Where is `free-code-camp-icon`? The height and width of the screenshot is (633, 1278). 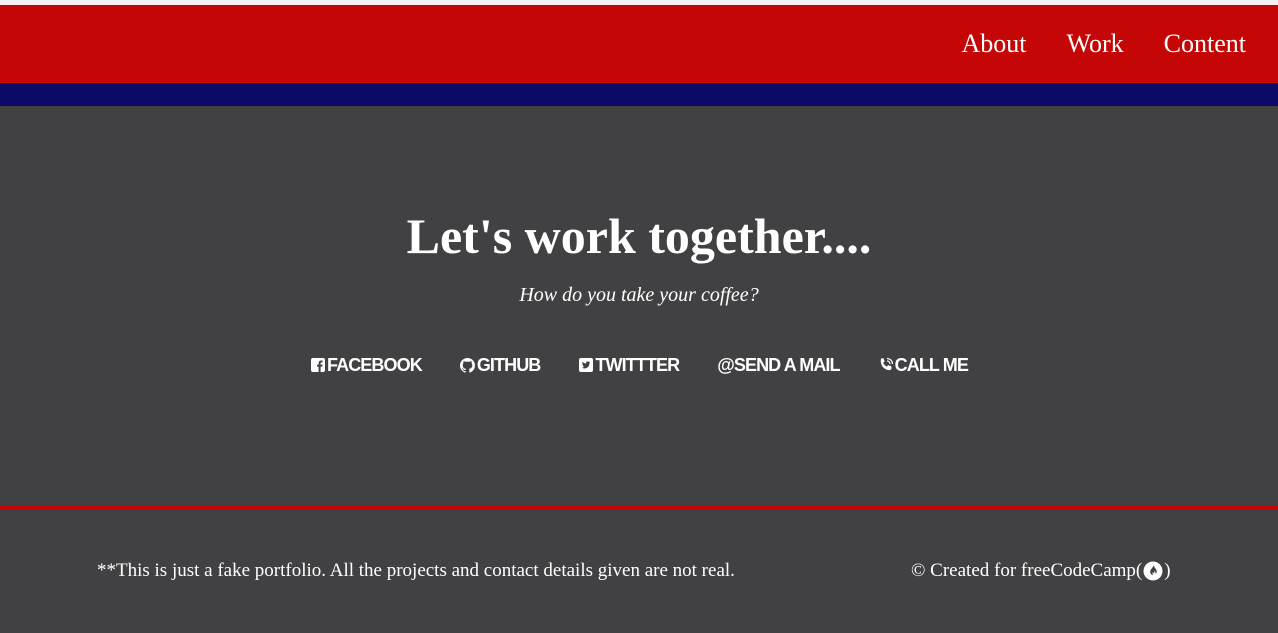
free-code-camp-icon is located at coordinates (1153, 571).